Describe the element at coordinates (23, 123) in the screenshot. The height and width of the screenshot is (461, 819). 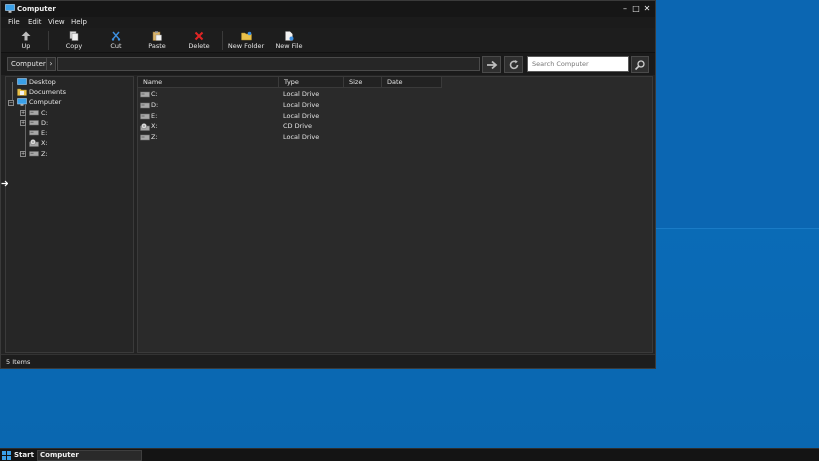
I see `expand-d-icon: +` at that location.